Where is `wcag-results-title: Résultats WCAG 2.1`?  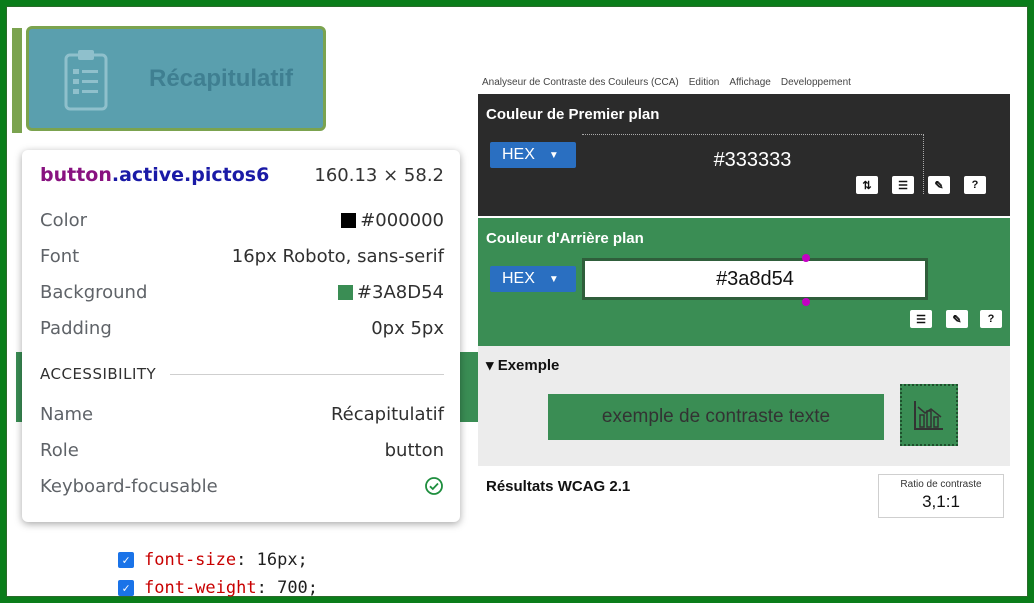 wcag-results-title: Résultats WCAG 2.1 is located at coordinates (558, 486).